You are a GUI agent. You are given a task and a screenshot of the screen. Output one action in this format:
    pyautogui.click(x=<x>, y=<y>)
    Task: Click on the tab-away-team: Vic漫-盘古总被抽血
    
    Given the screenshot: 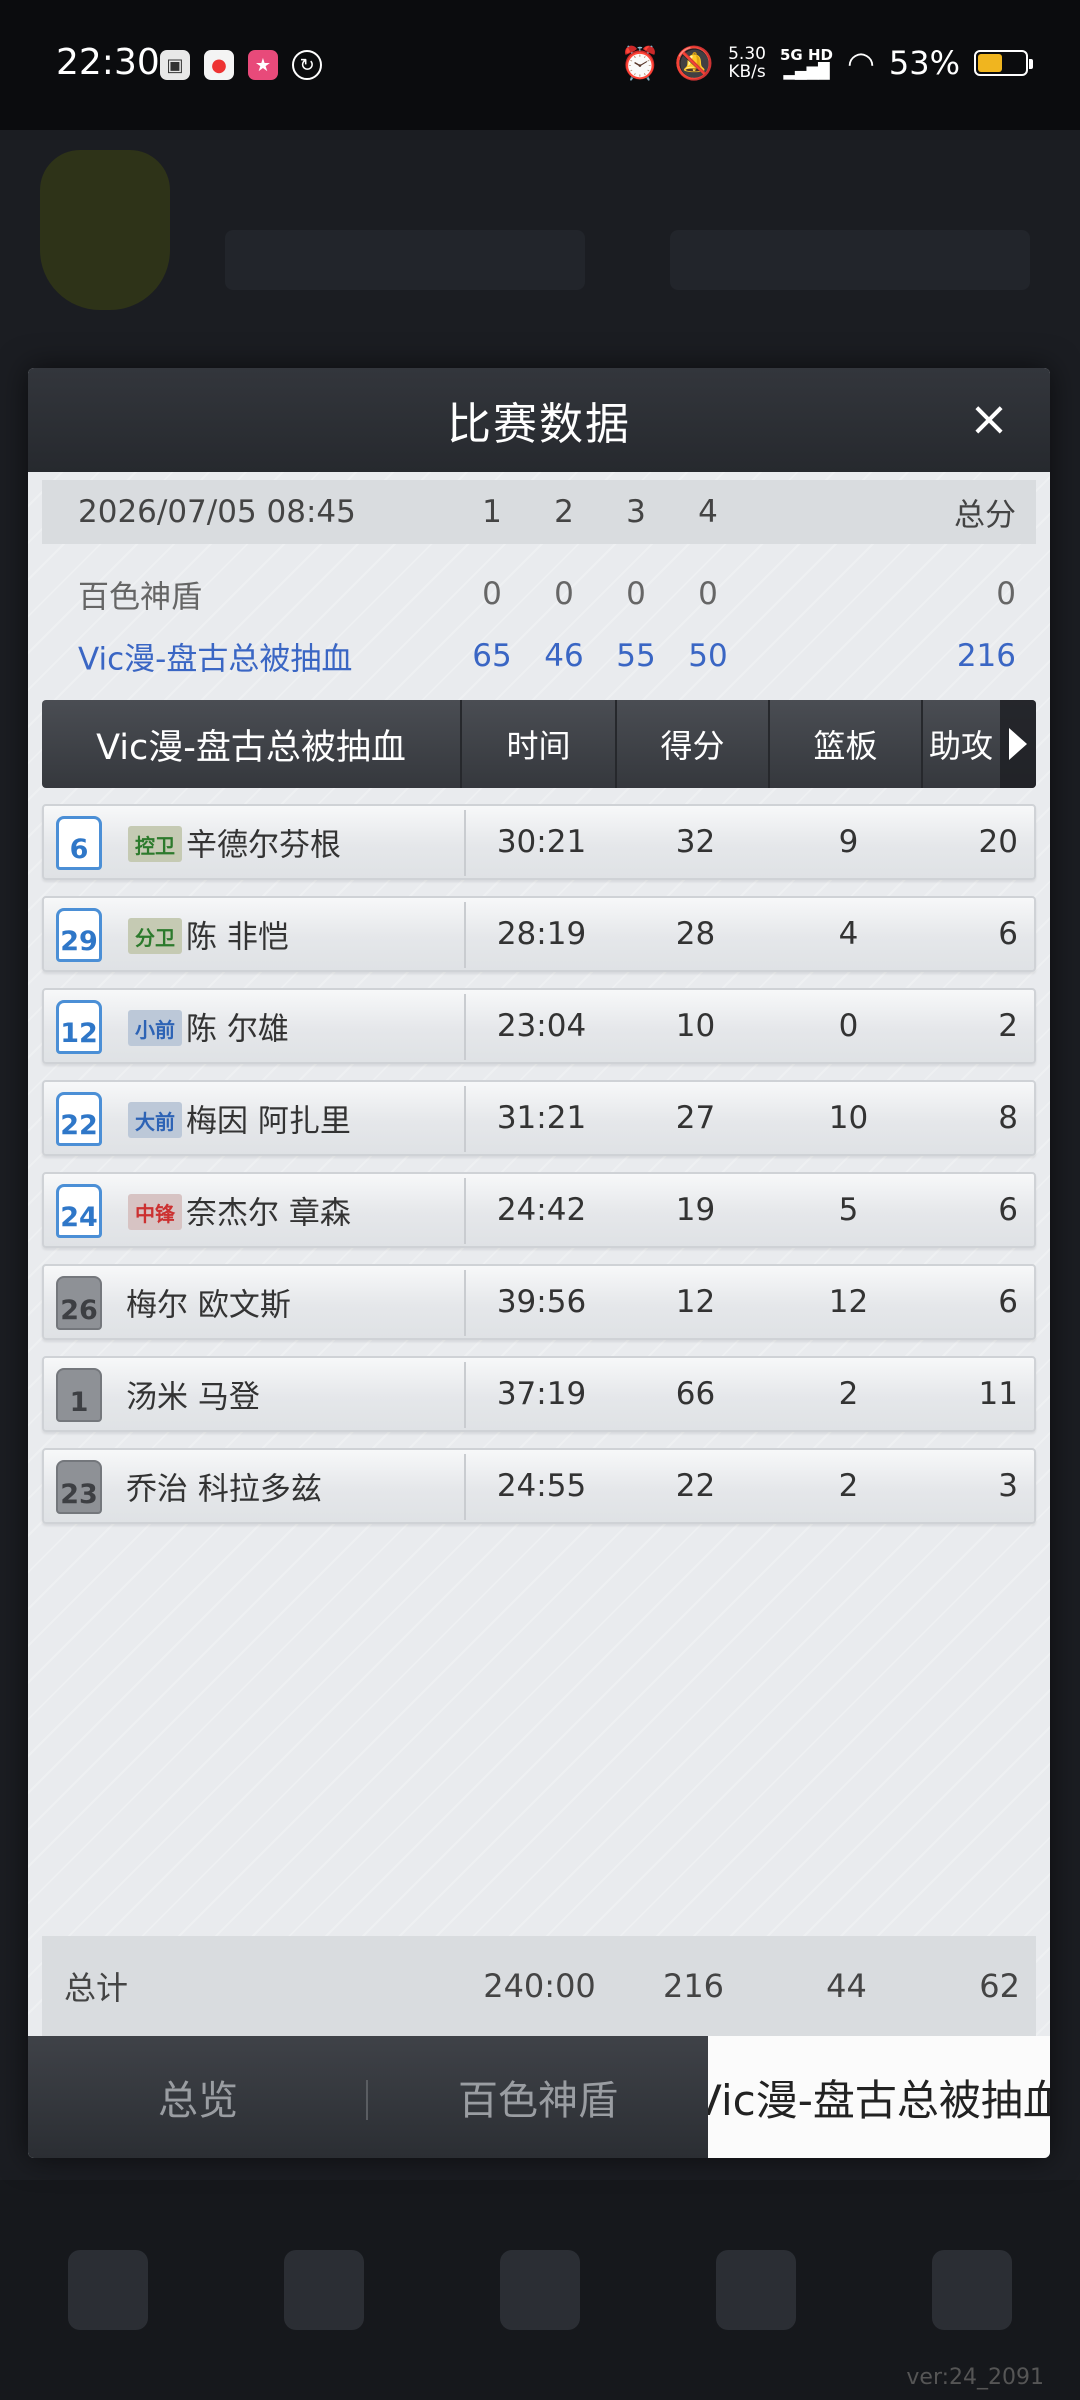 What is the action you would take?
    pyautogui.click(x=879, y=2097)
    